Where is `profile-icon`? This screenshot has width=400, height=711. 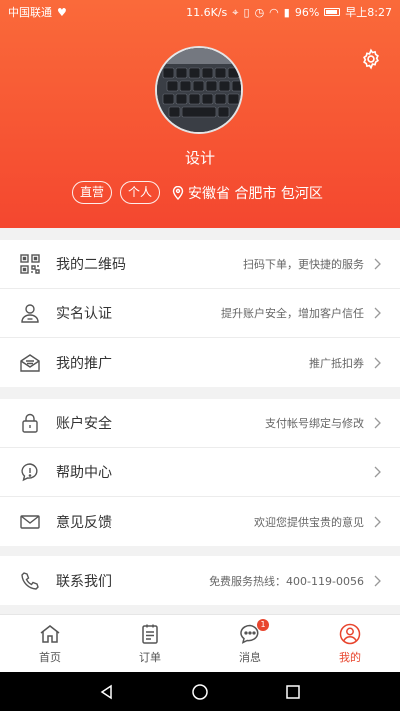
profile-icon is located at coordinates (350, 634).